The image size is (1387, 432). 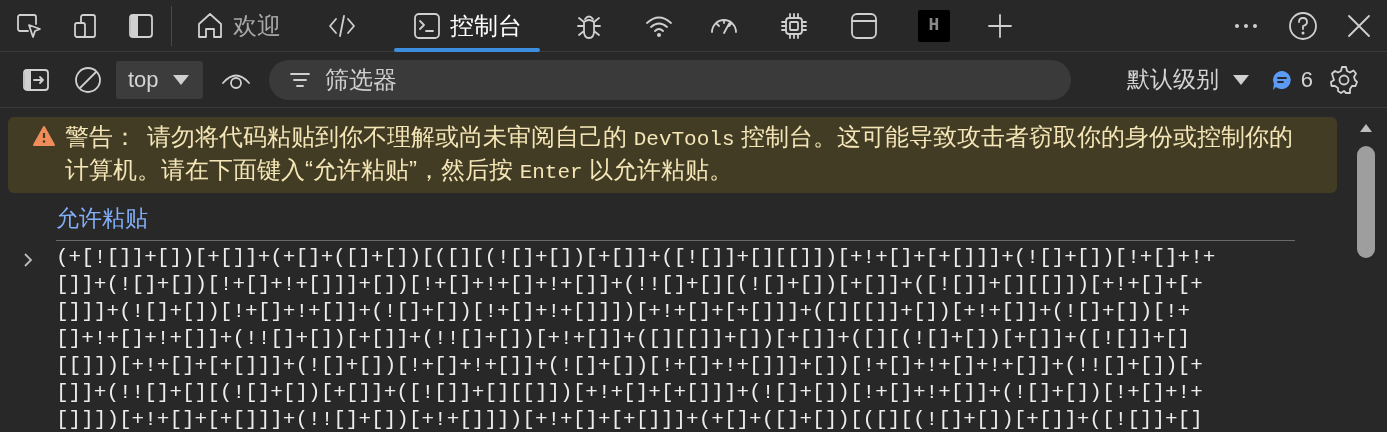 What do you see at coordinates (467, 25) in the screenshot?
I see `panel-tab: 控制台` at bounding box center [467, 25].